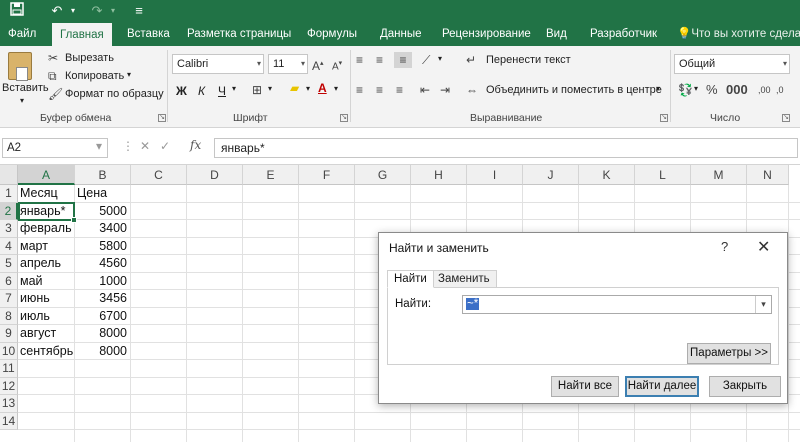  What do you see at coordinates (239, 34) in the screenshot?
I see `tab-page-layout: Разметка страницы` at bounding box center [239, 34].